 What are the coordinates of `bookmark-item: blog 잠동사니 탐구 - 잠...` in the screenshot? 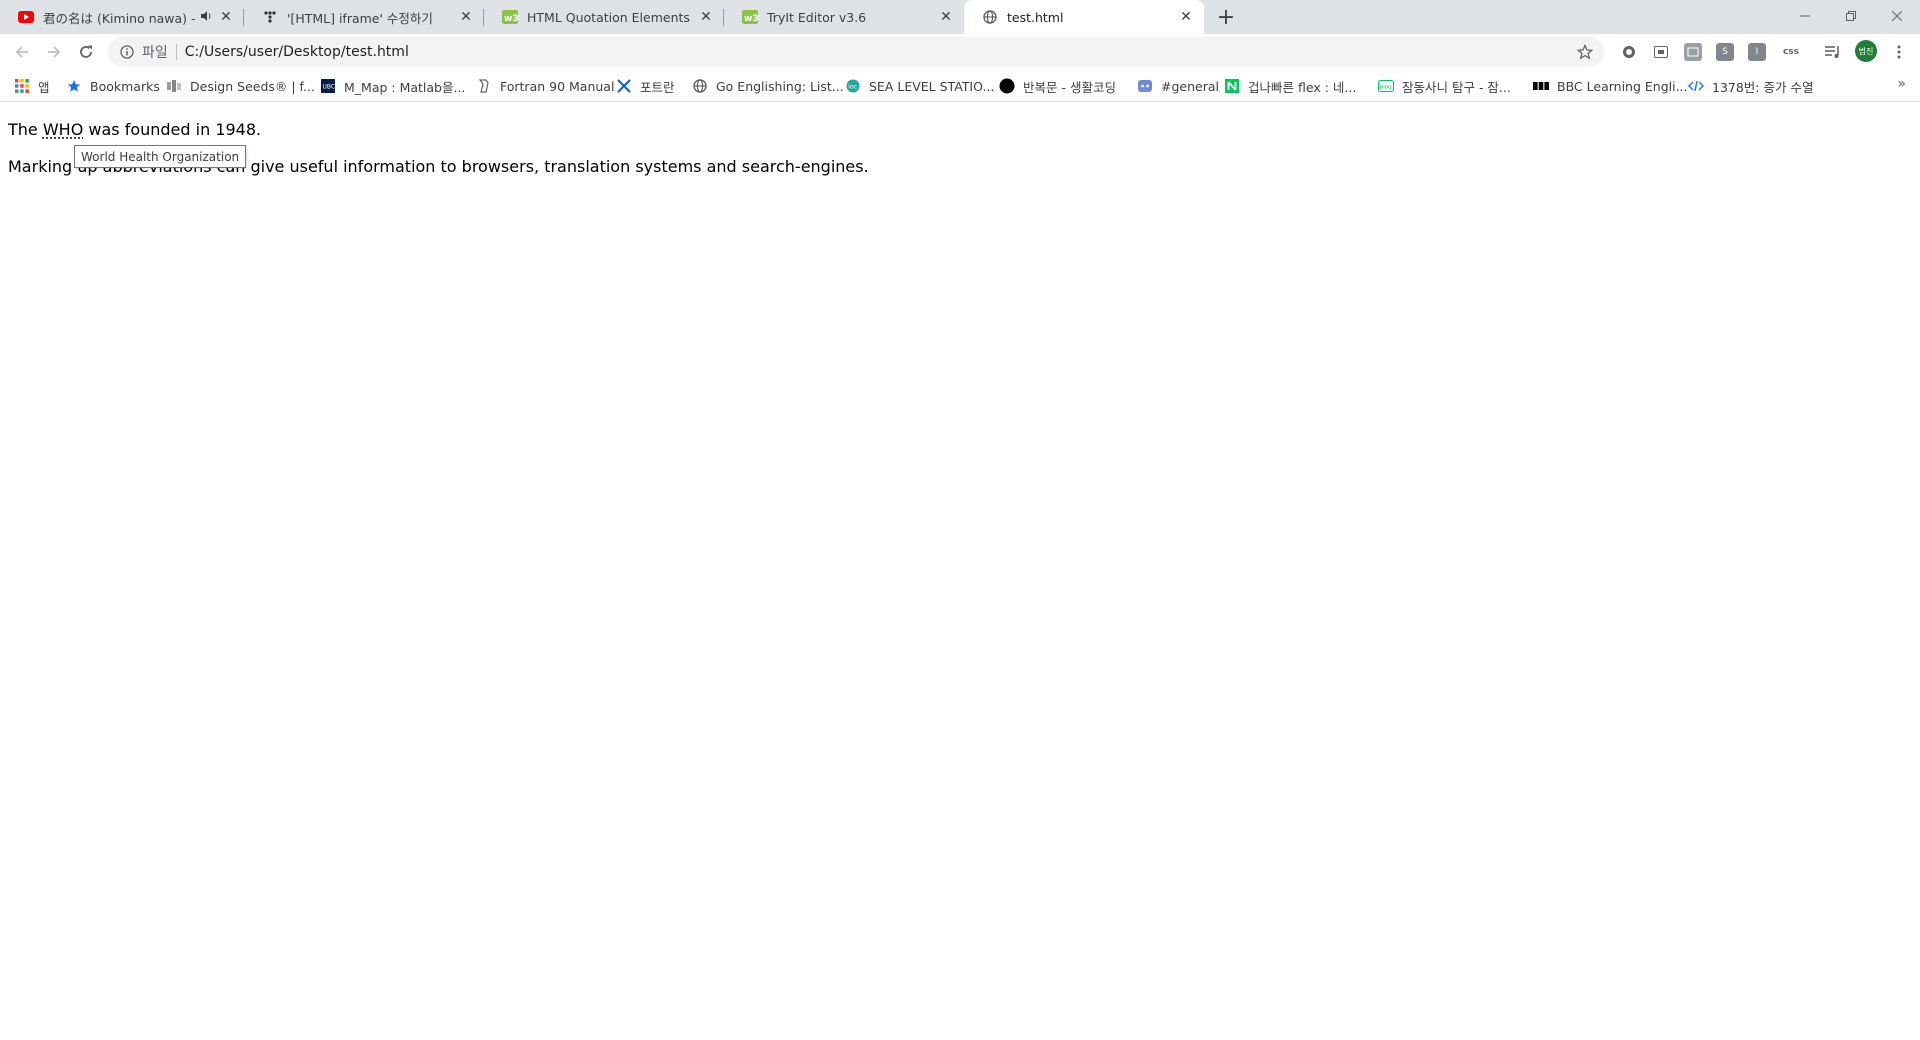 It's located at (1444, 86).